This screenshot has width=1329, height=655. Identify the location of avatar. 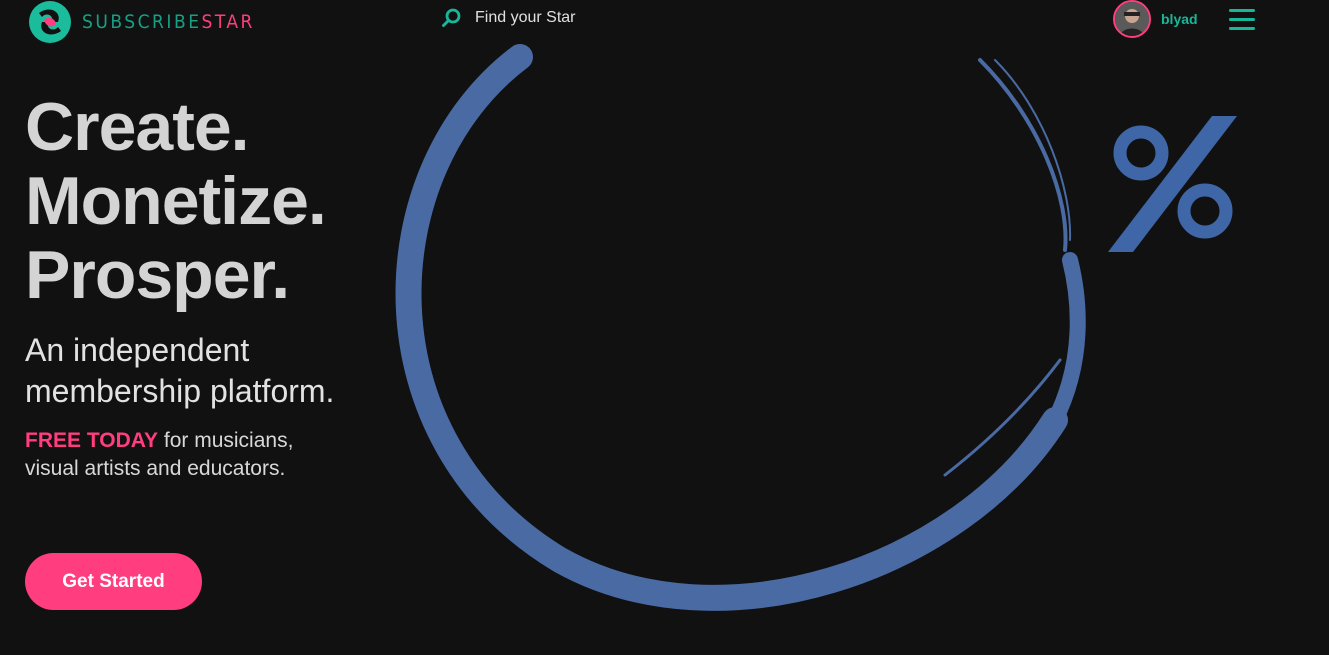
(1132, 19).